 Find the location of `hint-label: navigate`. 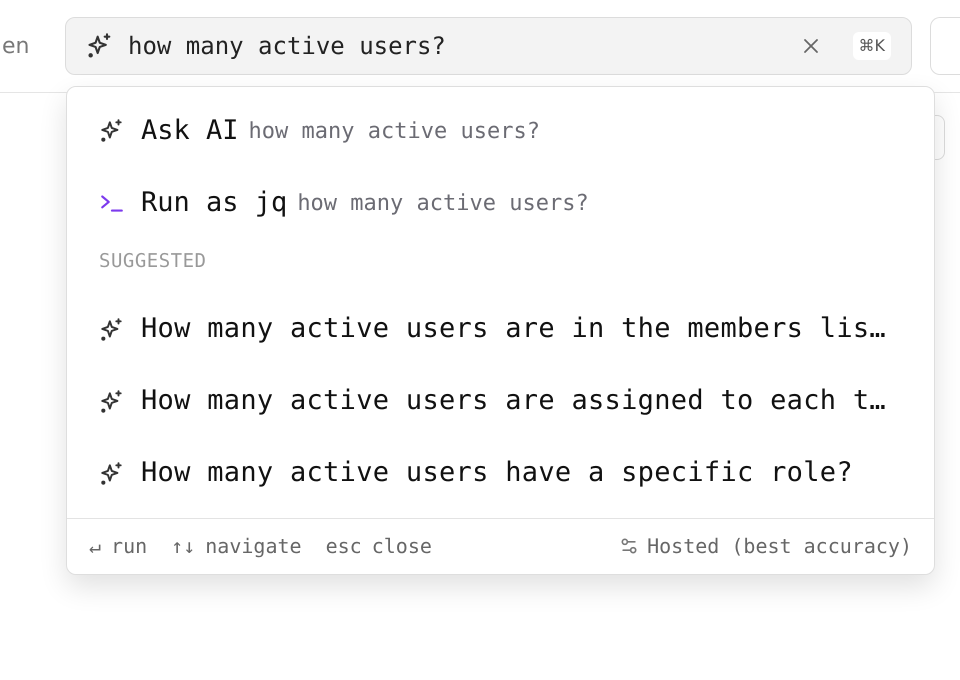

hint-label: navigate is located at coordinates (253, 546).